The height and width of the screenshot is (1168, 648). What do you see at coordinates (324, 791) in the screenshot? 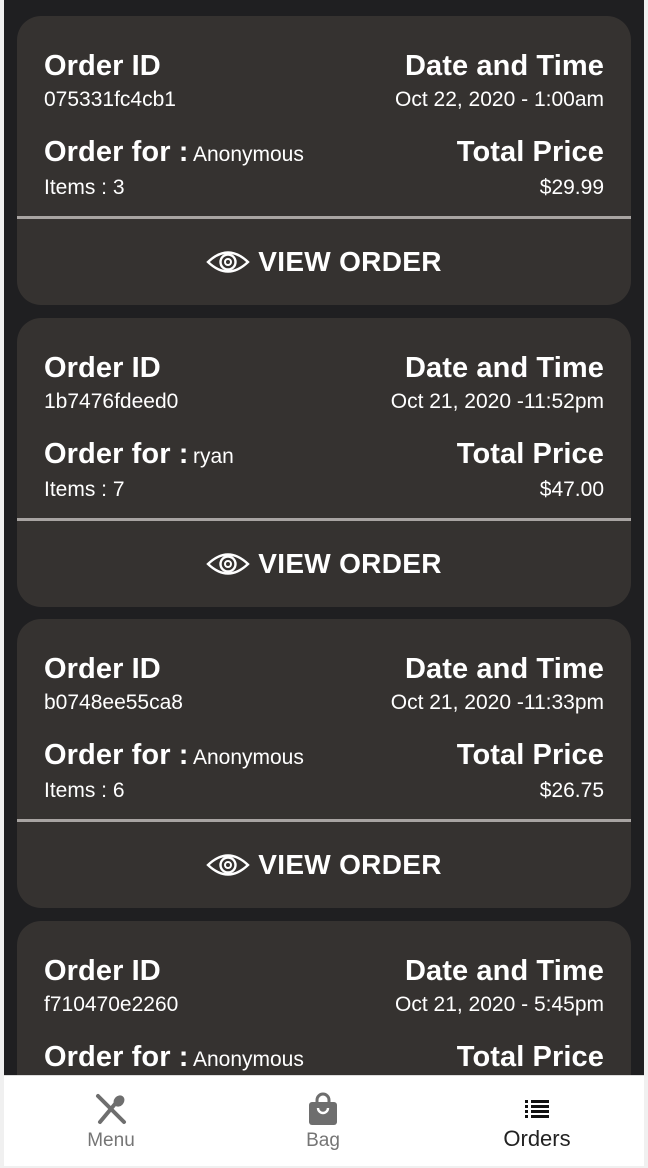
I see `order-items-row: Items : 6 $26.75` at bounding box center [324, 791].